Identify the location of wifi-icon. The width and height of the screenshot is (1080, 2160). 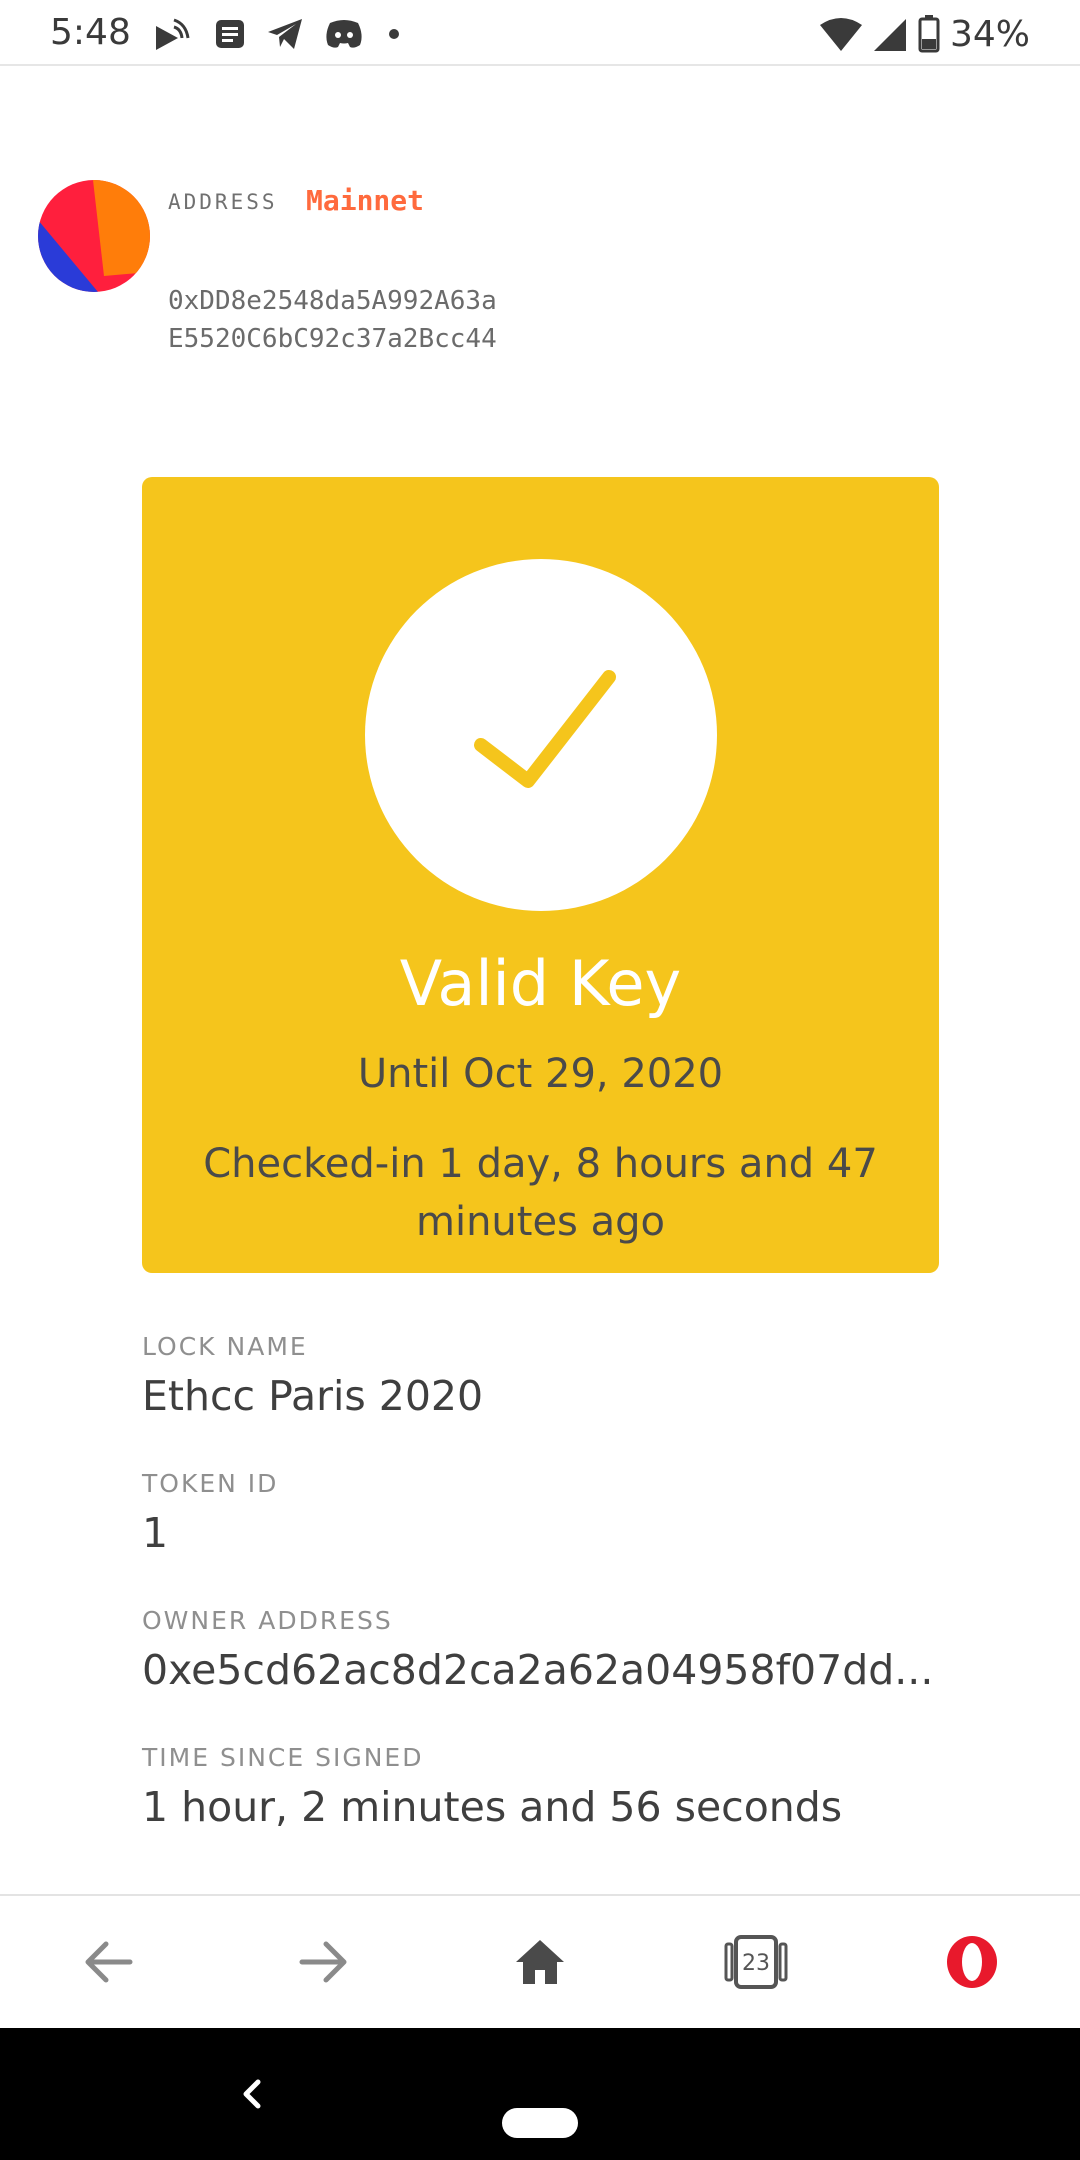
(840, 34).